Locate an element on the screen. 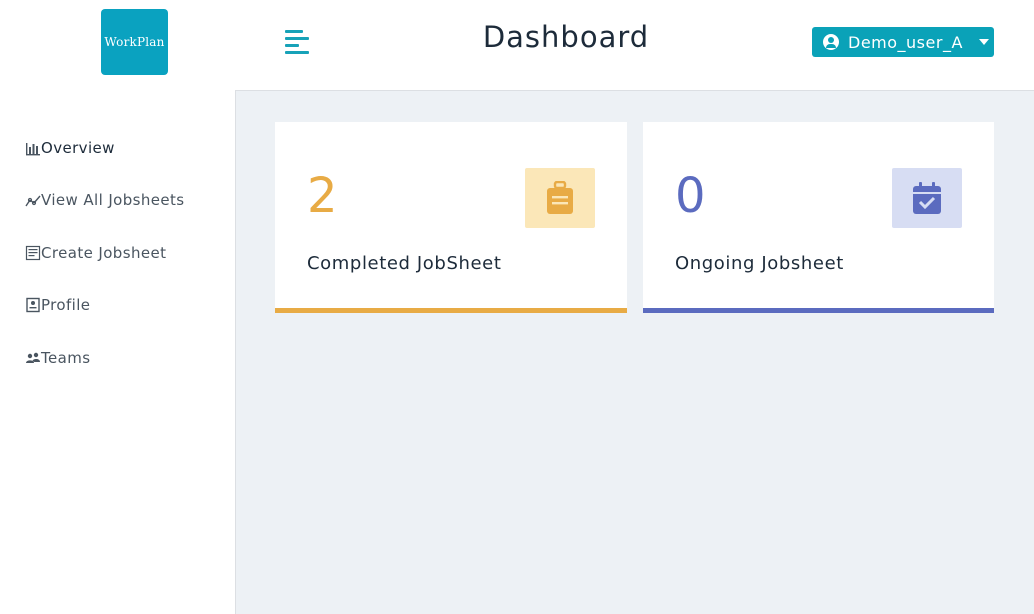 Image resolution: width=1034 pixels, height=614 pixels. form-icon is located at coordinates (33, 253).